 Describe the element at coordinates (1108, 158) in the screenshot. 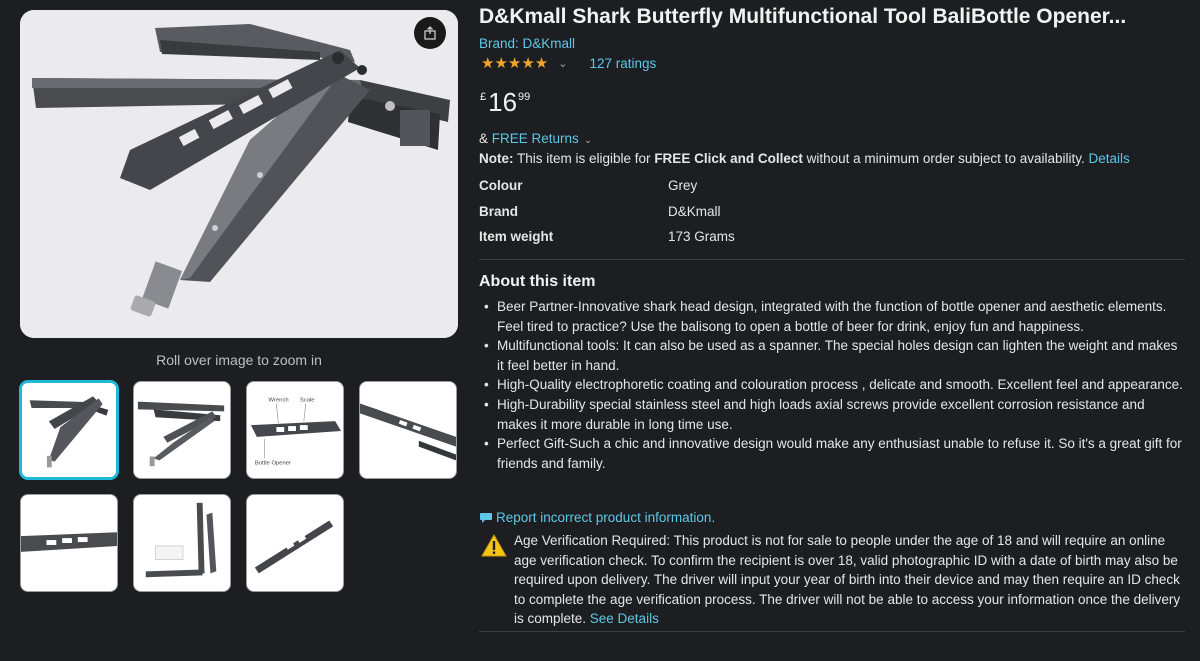

I see `details-link: Details` at that location.